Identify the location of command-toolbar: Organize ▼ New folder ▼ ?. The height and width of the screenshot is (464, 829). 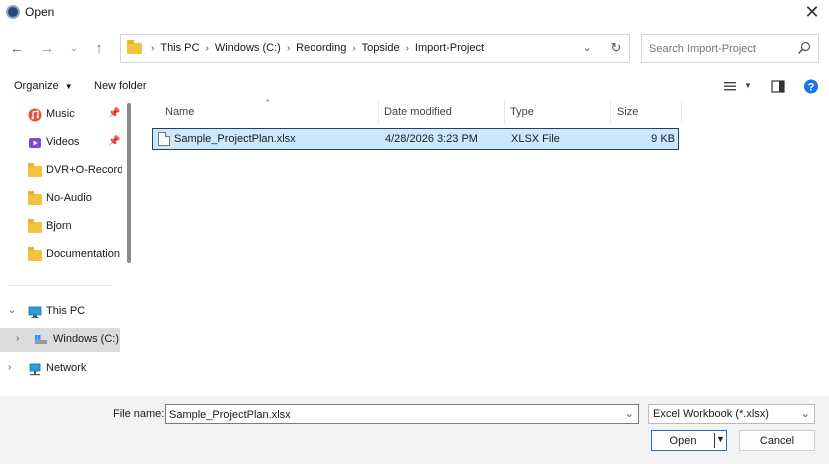
(414, 86).